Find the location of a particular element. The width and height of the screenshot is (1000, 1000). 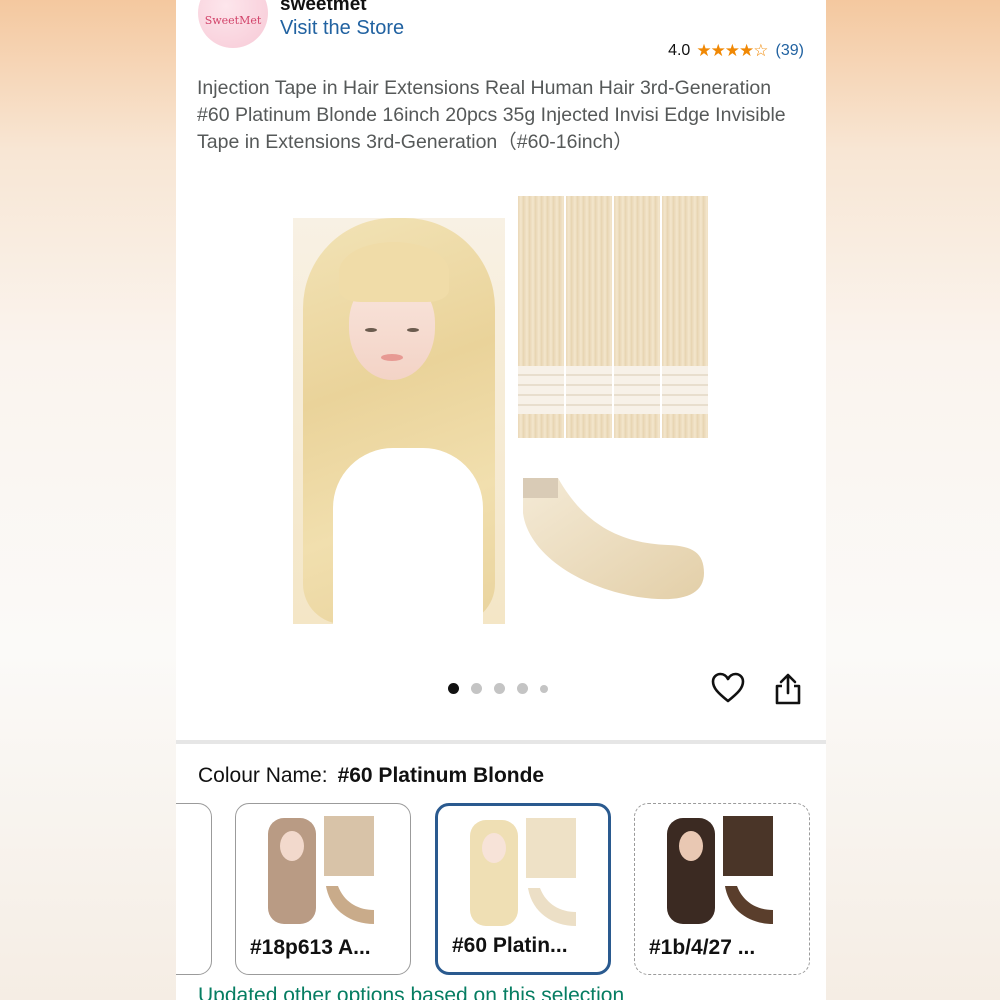

store-logo: SweetMet is located at coordinates (233, 24).